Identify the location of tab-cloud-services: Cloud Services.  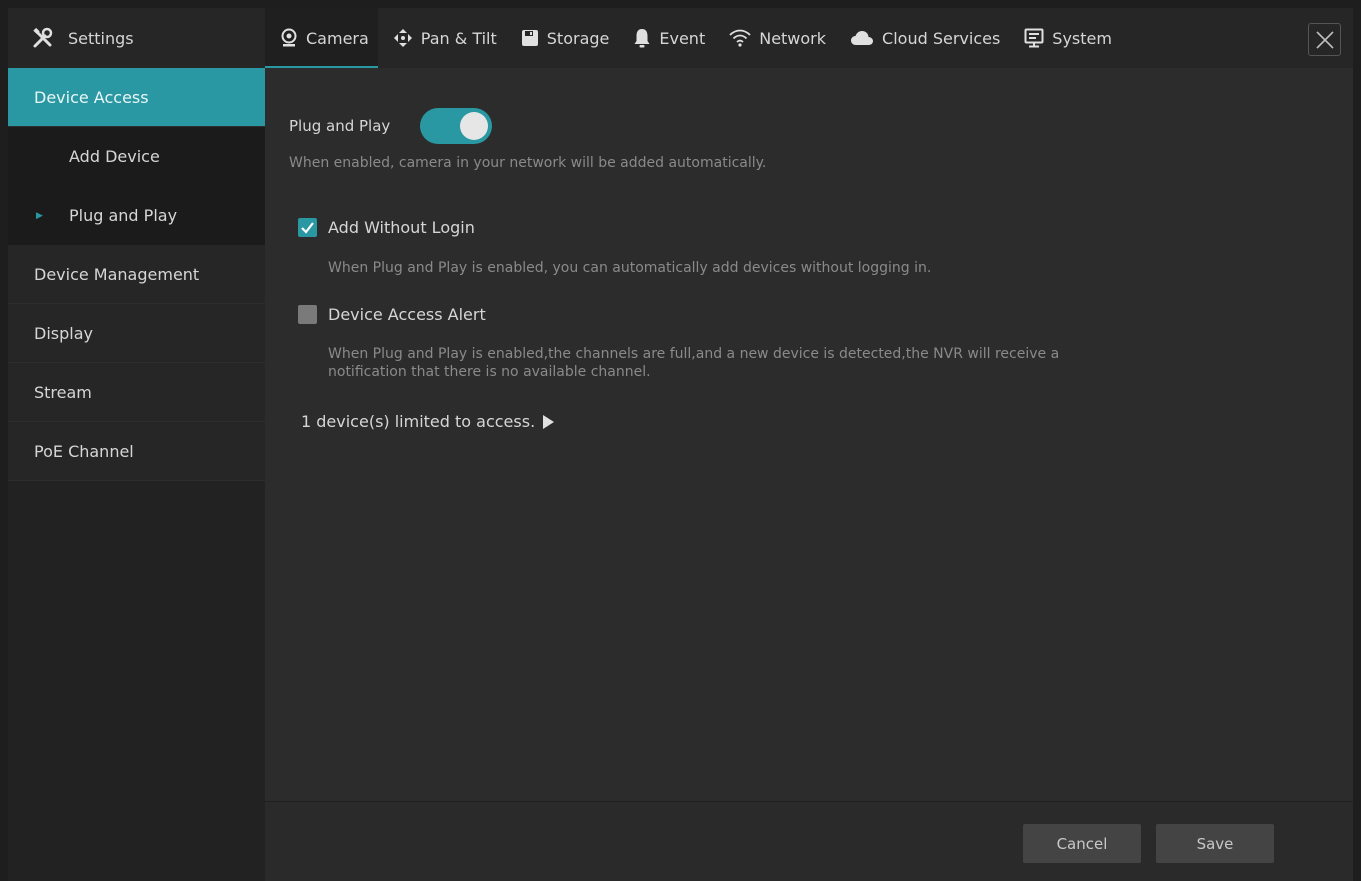
(922, 38).